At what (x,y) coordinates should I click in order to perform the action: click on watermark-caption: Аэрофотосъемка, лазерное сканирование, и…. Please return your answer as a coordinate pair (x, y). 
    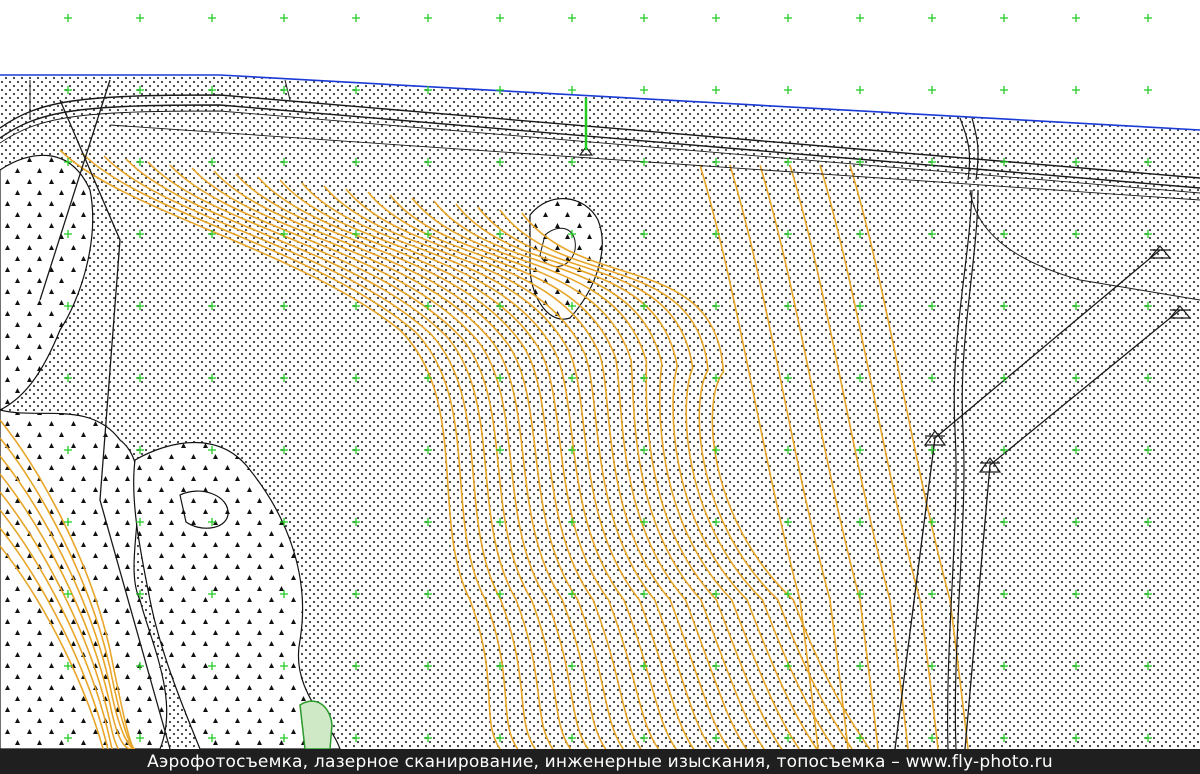
    Looking at the image, I should click on (600, 761).